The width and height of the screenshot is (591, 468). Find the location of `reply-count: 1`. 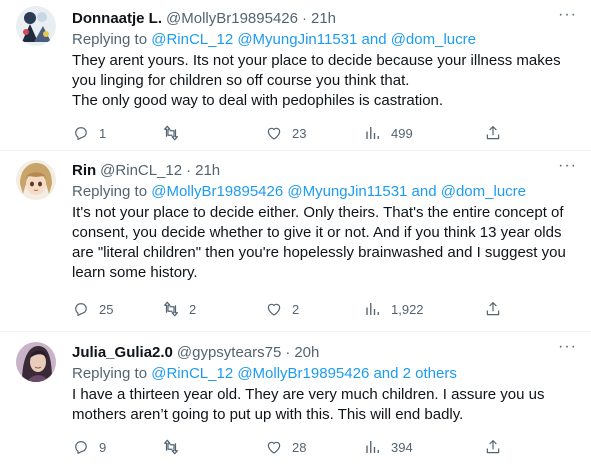

reply-count: 1 is located at coordinates (103, 133).